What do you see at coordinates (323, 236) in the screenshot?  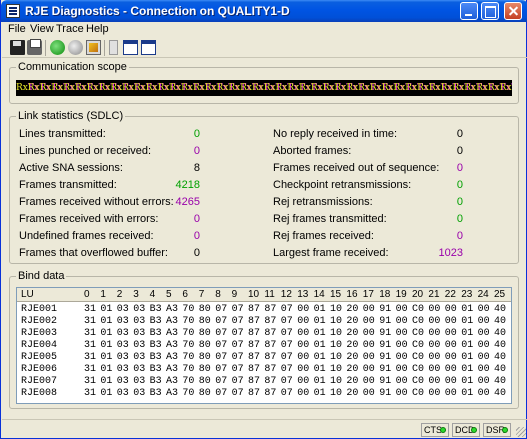 I see `stat-label: Rej frames received:` at bounding box center [323, 236].